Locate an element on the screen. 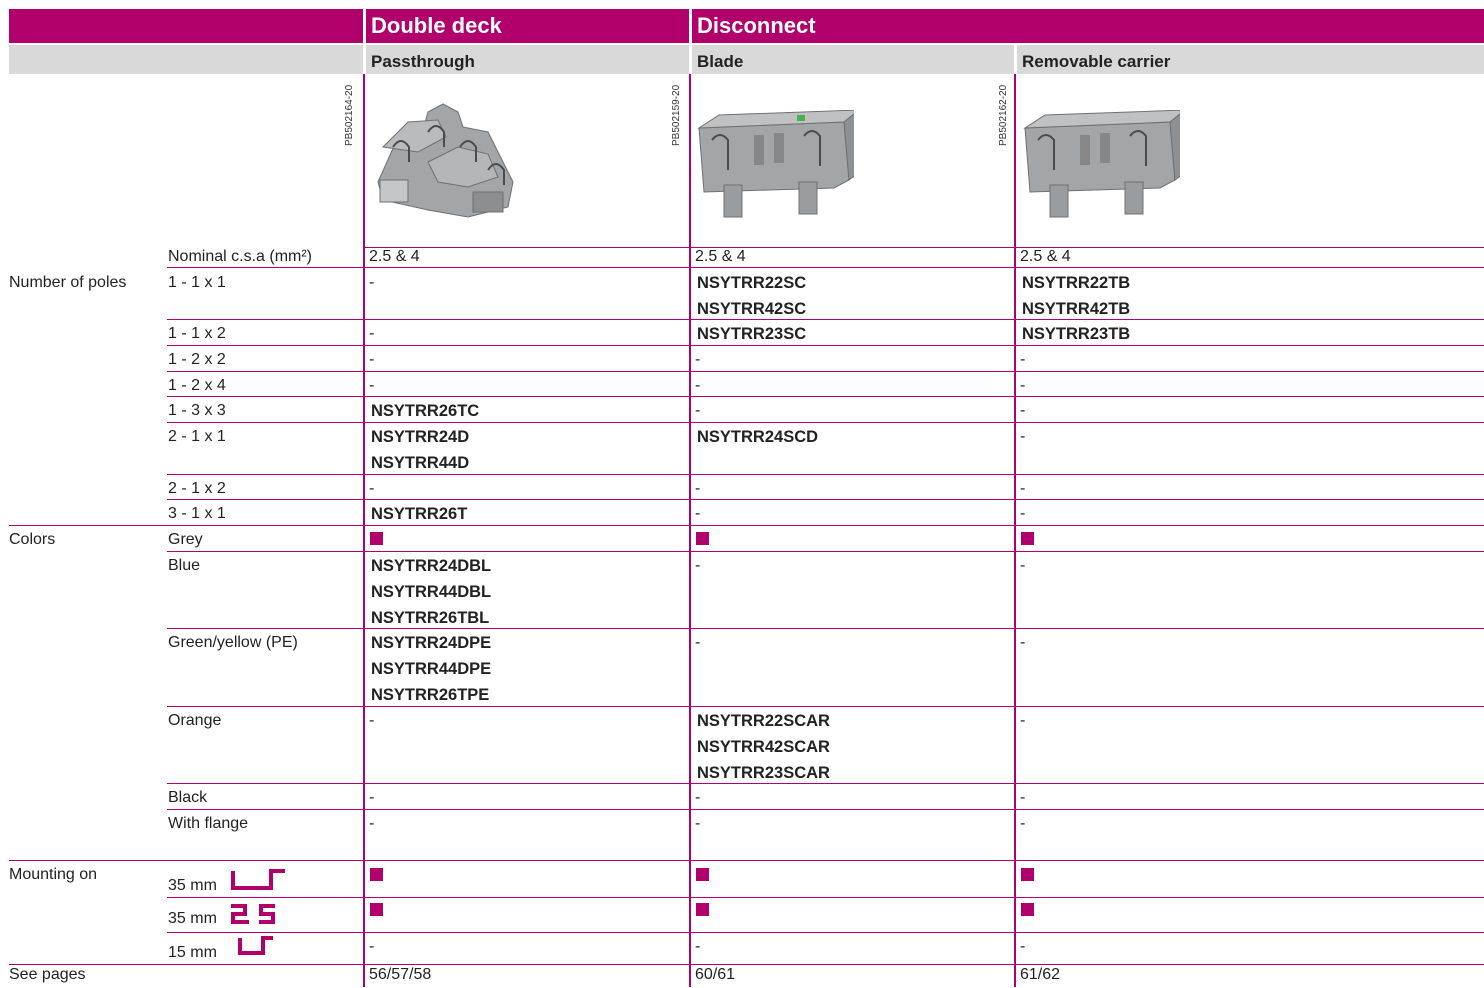 Image resolution: width=1484 pixels, height=988 pixels. part-number: NSYTRR42SCAR is located at coordinates (763, 747).